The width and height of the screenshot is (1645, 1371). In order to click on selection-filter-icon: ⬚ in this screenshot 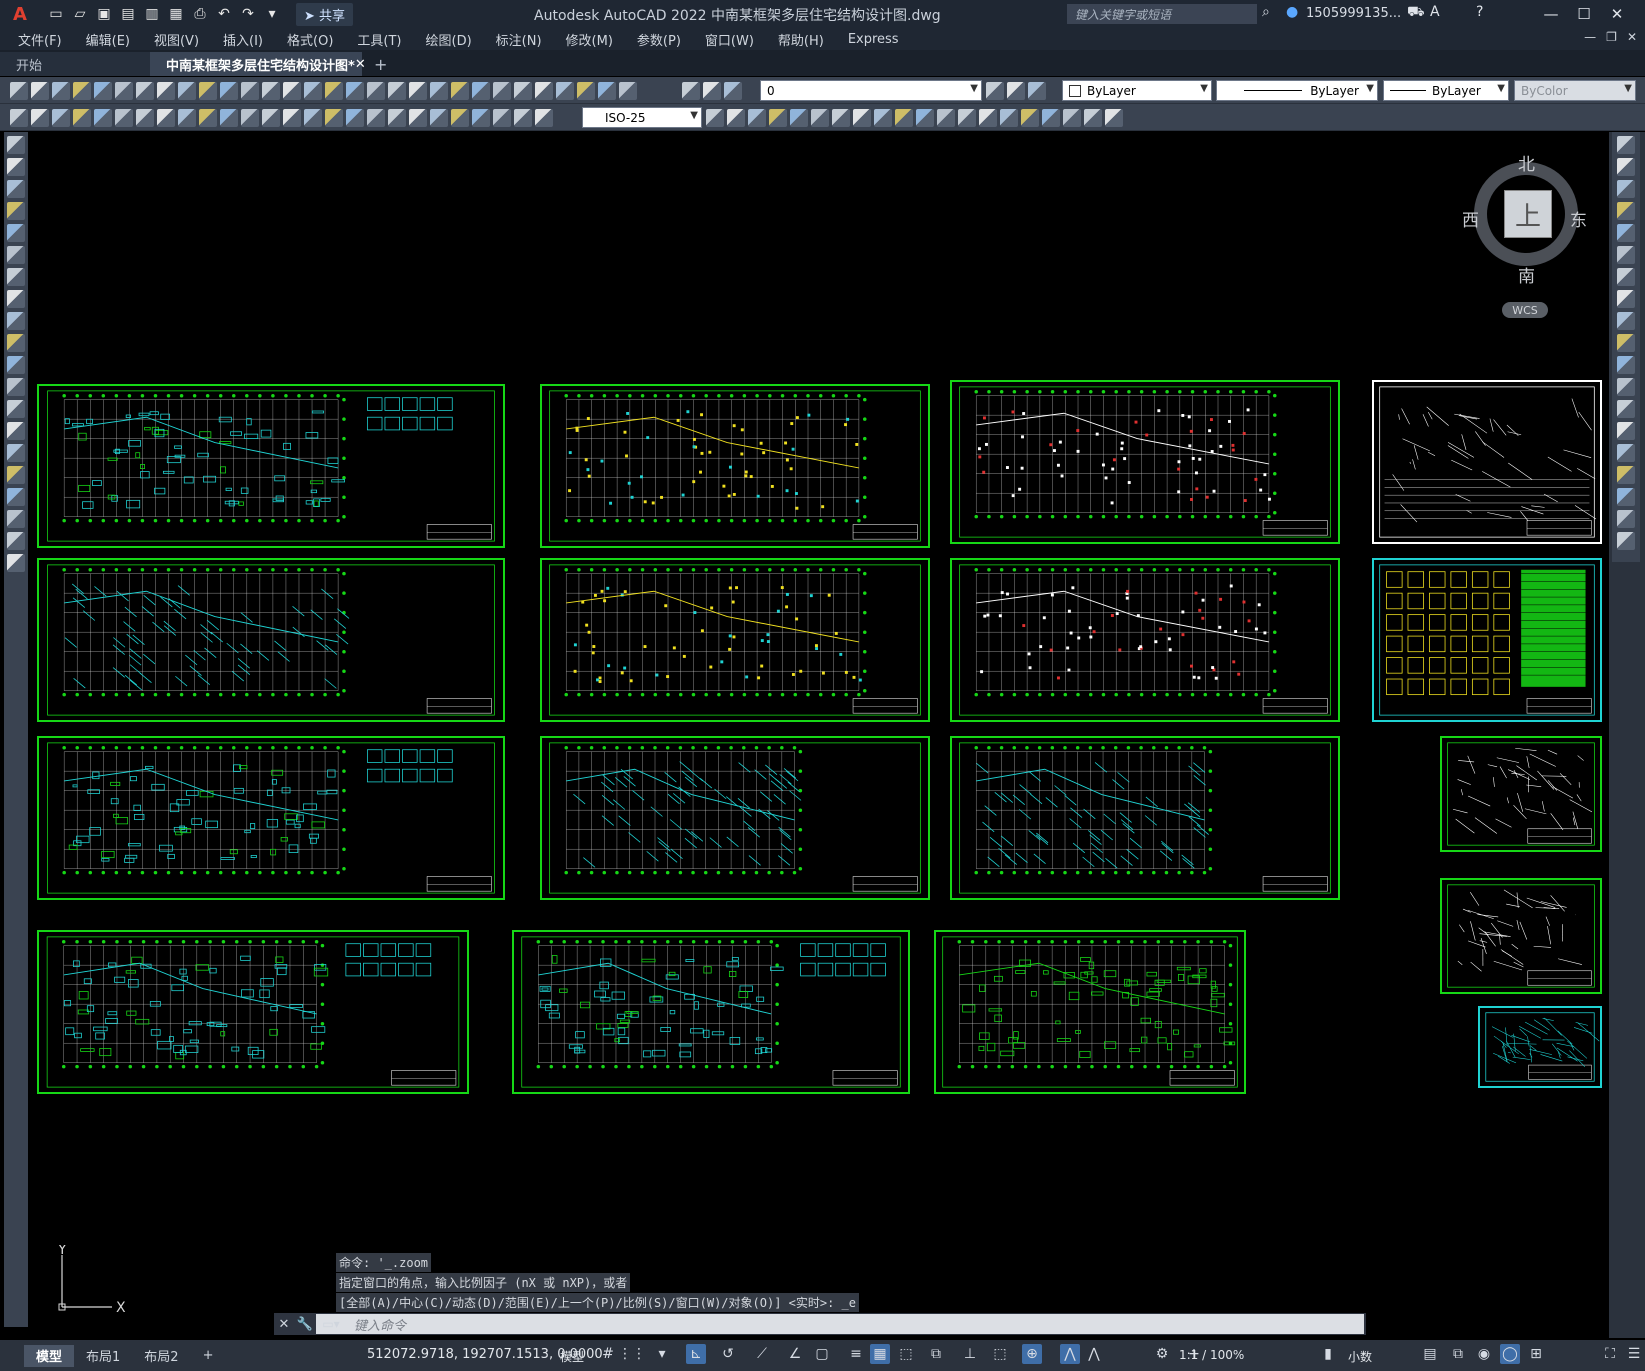, I will do `click(1000, 1354)`.